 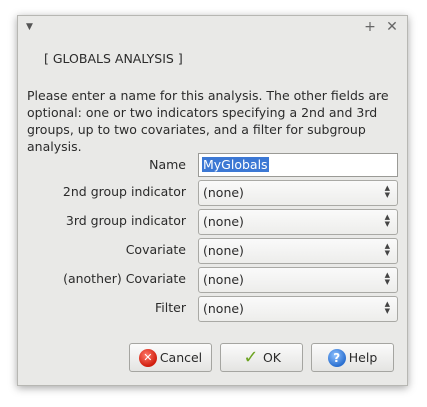 I want to click on covariate1-select: (none) ▲ ▼, so click(x=298, y=251).